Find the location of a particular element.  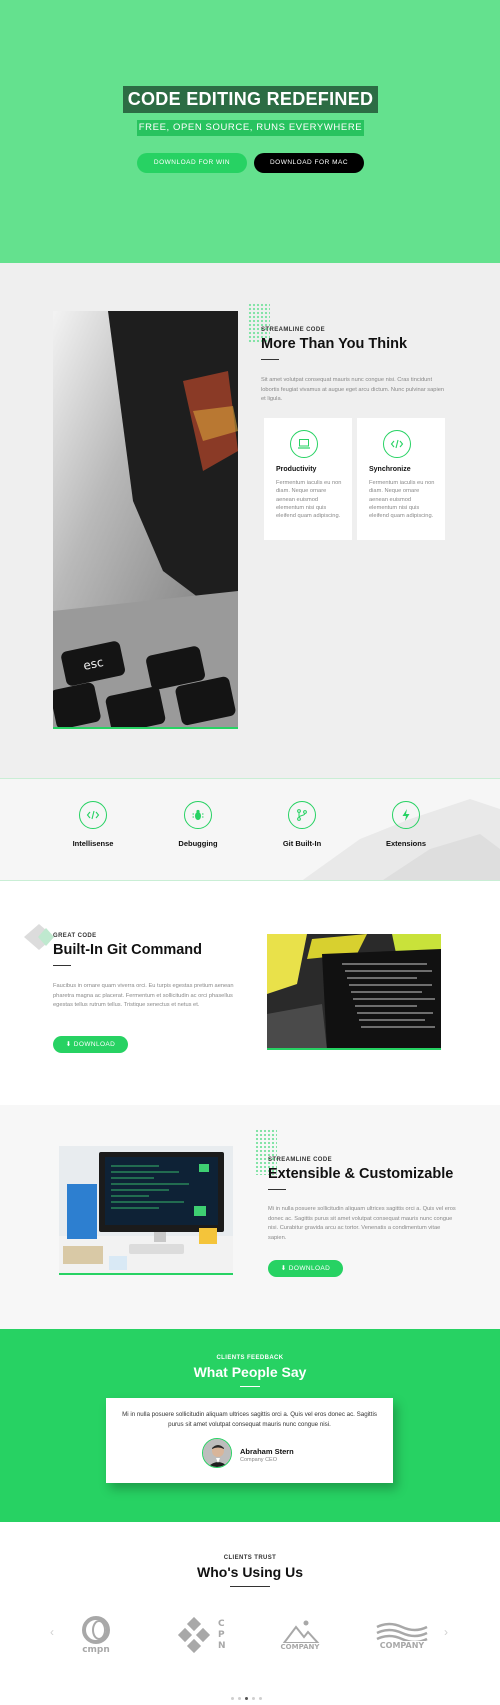

feature-extensions: Extensions is located at coordinates (406, 824).